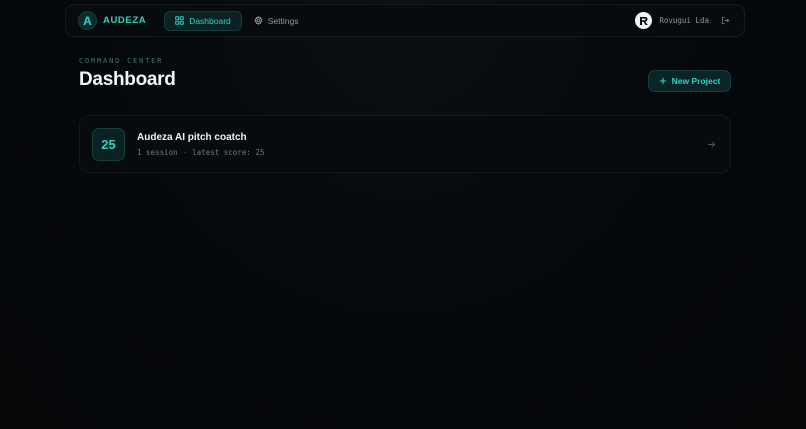 Image resolution: width=806 pixels, height=429 pixels. What do you see at coordinates (283, 20) in the screenshot?
I see `nav-item-label: Settings` at bounding box center [283, 20].